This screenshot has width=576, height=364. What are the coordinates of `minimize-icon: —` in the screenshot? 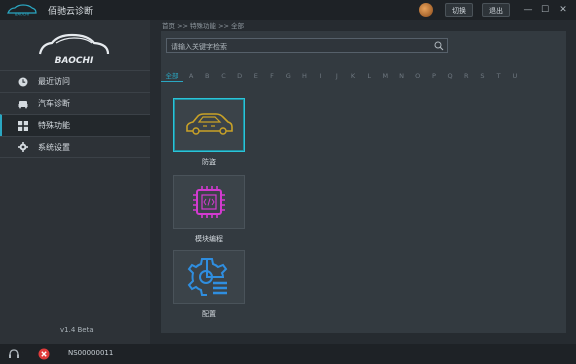 It's located at (528, 10).